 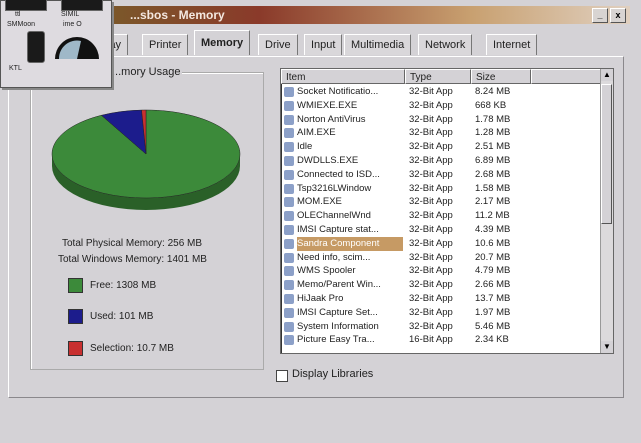 I want to click on row-size: 1.58 MB, so click(x=493, y=188).